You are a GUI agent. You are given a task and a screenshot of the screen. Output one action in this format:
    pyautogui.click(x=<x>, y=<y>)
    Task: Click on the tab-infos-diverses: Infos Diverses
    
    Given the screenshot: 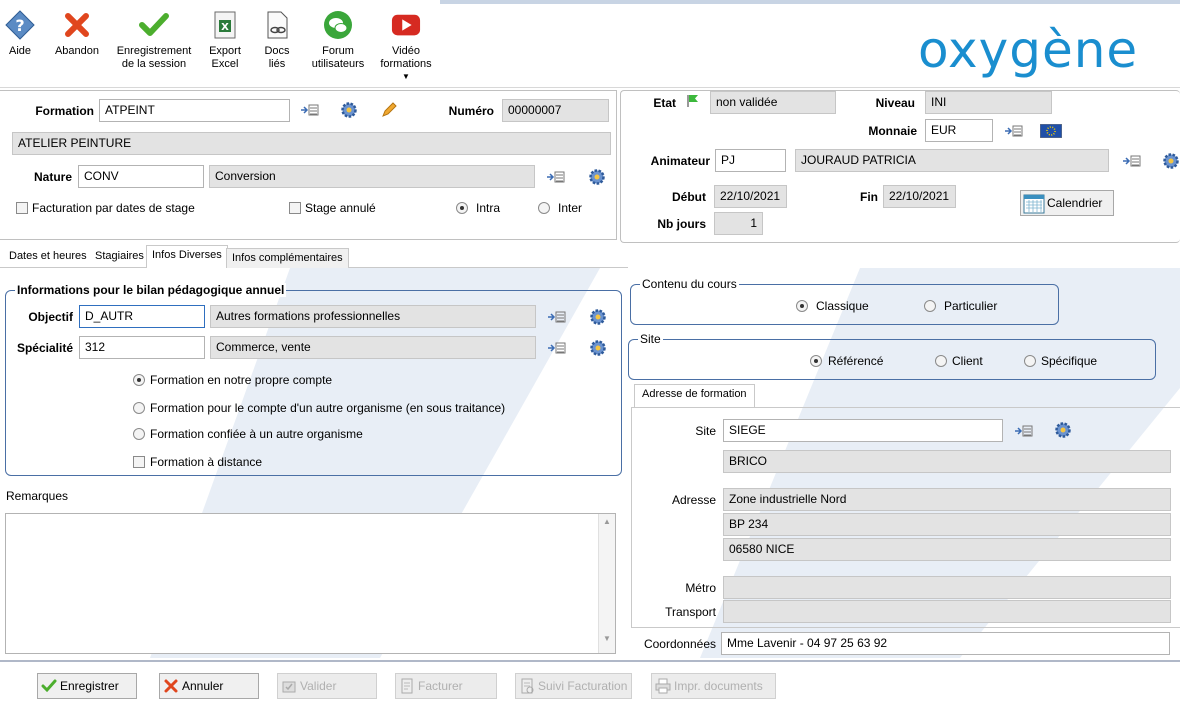 What is the action you would take?
    pyautogui.click(x=187, y=256)
    